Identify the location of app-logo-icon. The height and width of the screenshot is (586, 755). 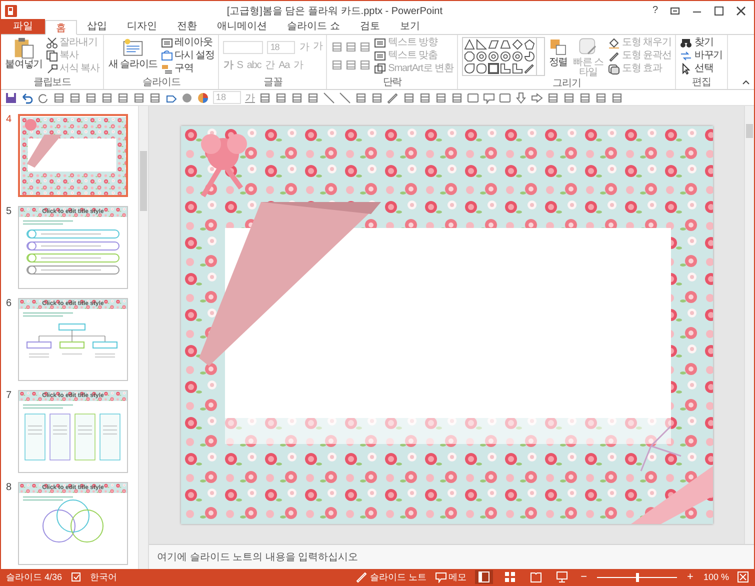
(11, 10).